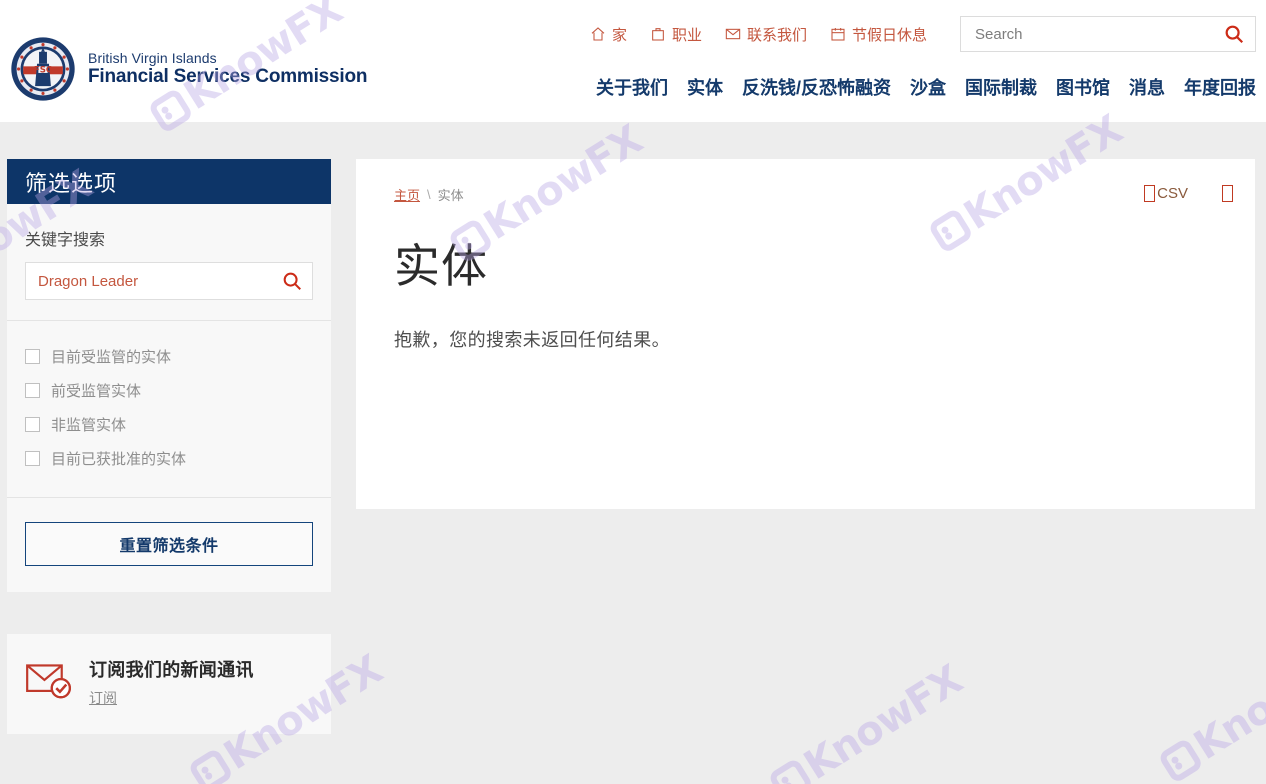 This screenshot has height=784, width=1266. What do you see at coordinates (171, 670) in the screenshot?
I see `newsletter-title: 订阅我们的新闻通讯` at bounding box center [171, 670].